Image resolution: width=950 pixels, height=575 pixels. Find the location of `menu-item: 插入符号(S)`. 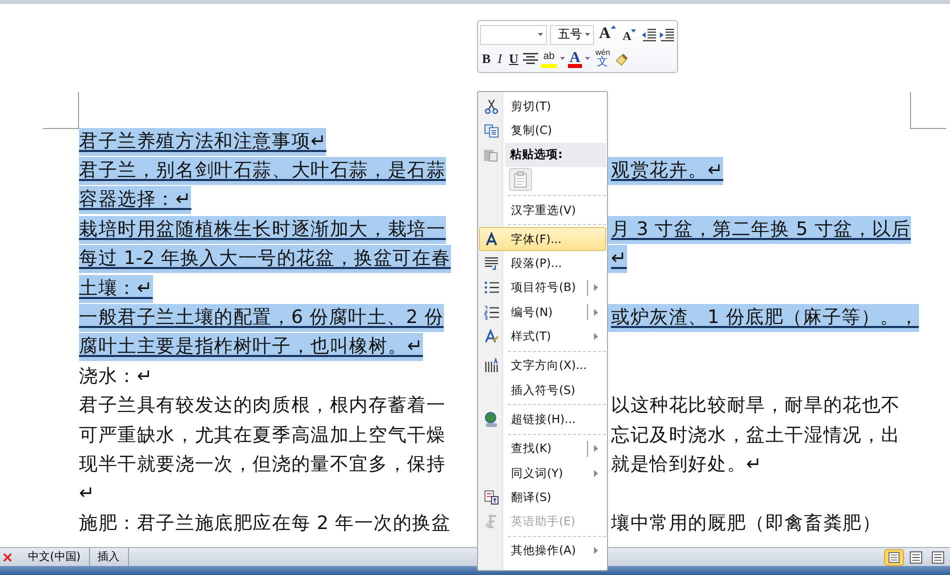

menu-item: 插入符号(S) is located at coordinates (542, 390).